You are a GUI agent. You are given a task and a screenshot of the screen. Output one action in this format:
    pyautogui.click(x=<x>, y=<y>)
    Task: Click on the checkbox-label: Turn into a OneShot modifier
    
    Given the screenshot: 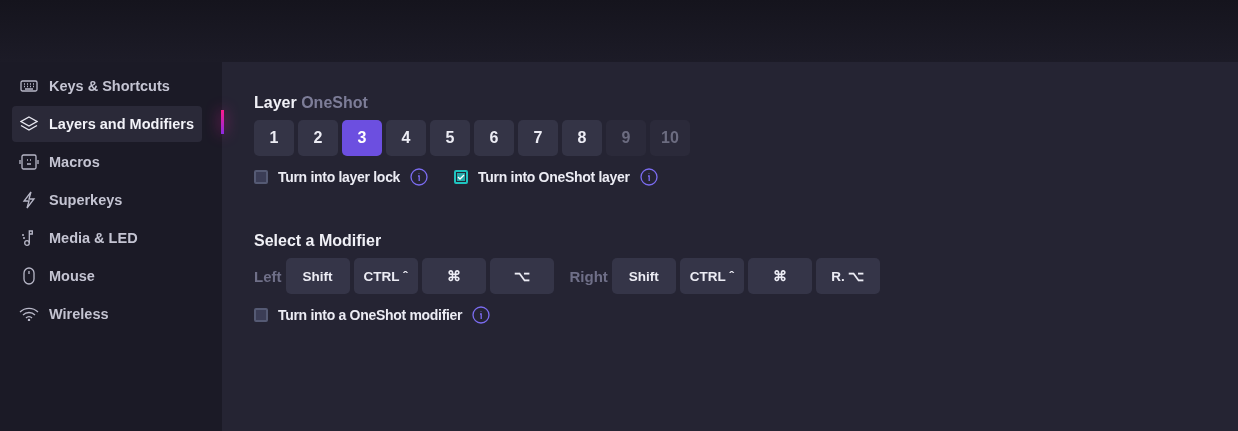 What is the action you would take?
    pyautogui.click(x=370, y=315)
    